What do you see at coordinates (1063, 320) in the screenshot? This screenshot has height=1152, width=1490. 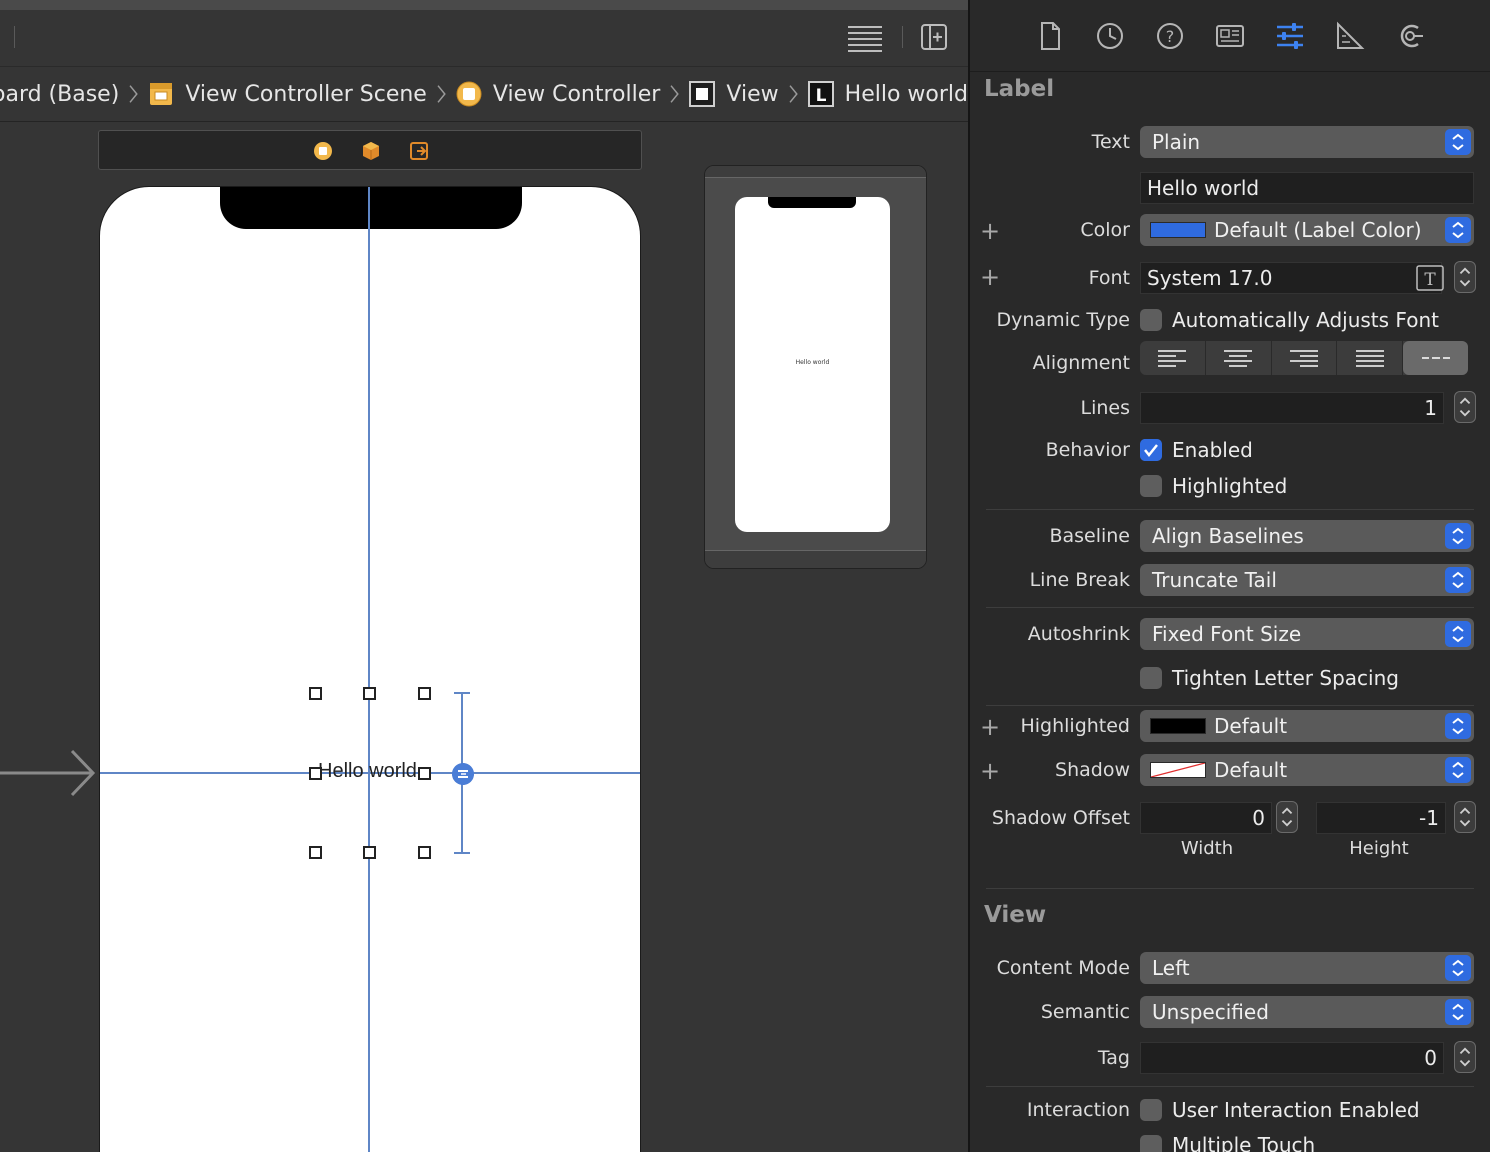 I see `dynamic-type-label: Dynamic Type` at bounding box center [1063, 320].